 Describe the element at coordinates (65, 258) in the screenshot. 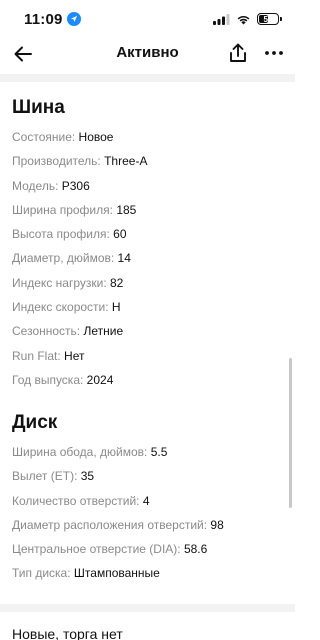

I see `spec-label: Диаметр, дюймов:` at that location.